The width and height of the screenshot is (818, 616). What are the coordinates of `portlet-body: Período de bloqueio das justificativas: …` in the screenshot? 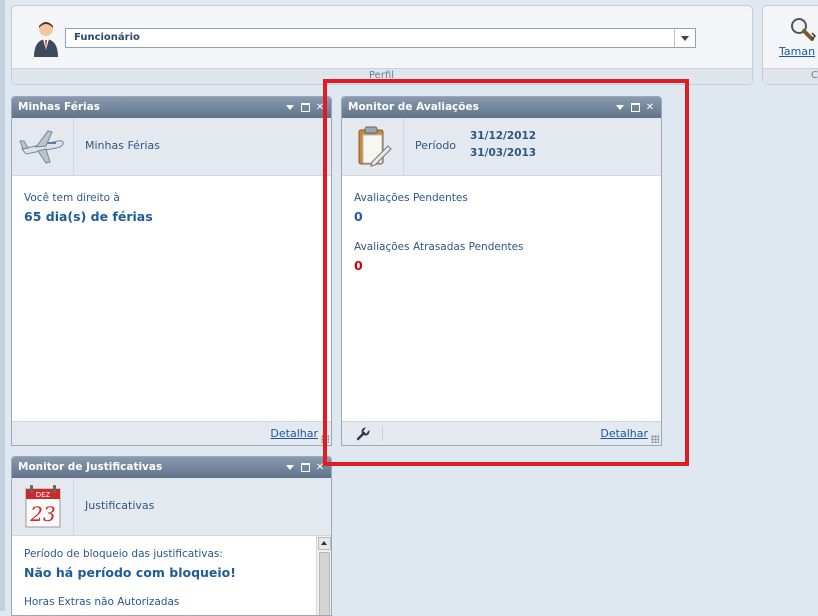 It's located at (171, 575).